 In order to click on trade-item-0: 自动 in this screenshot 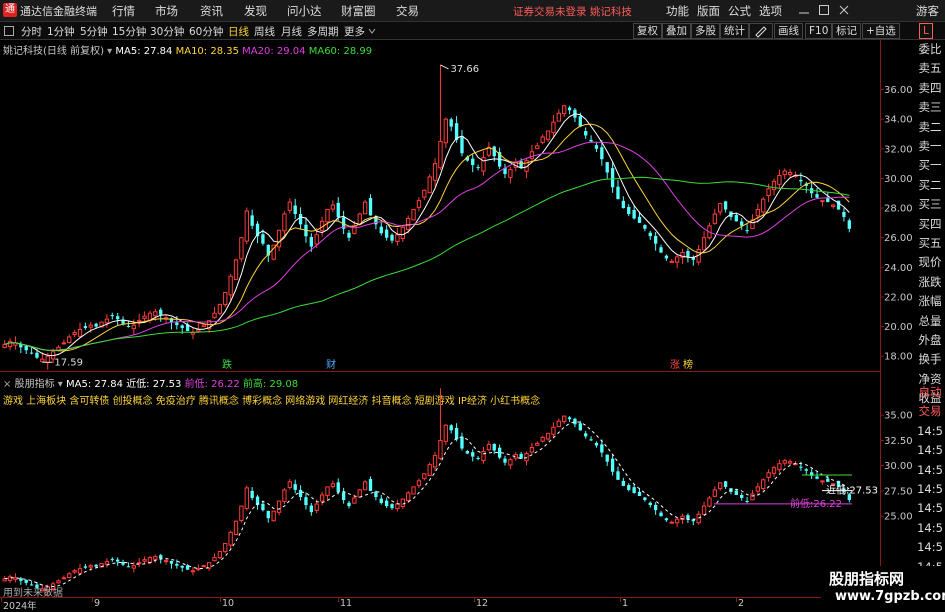, I will do `click(930, 392)`.